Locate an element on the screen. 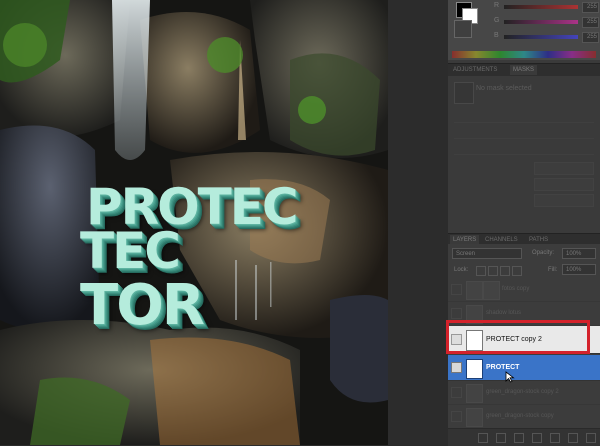 The width and height of the screenshot is (600, 446). layer-row: green_dragon-stock copy 2 is located at coordinates (524, 393).